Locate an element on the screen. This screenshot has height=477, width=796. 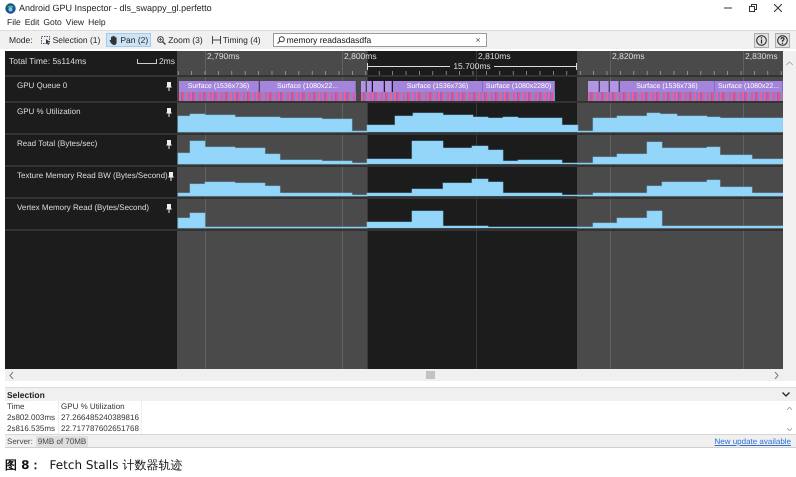
track-label: Read Total (Bytes/sec) is located at coordinates (57, 143).